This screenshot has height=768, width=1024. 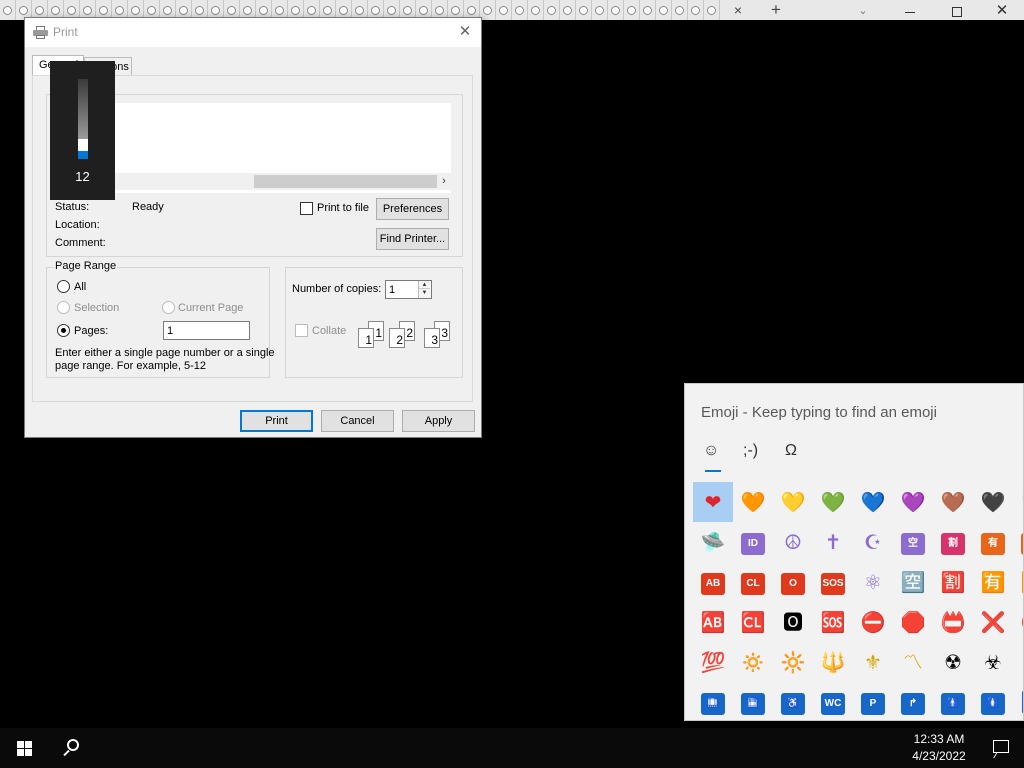 I want to click on close-window-button: ✕, so click(x=1002, y=11).